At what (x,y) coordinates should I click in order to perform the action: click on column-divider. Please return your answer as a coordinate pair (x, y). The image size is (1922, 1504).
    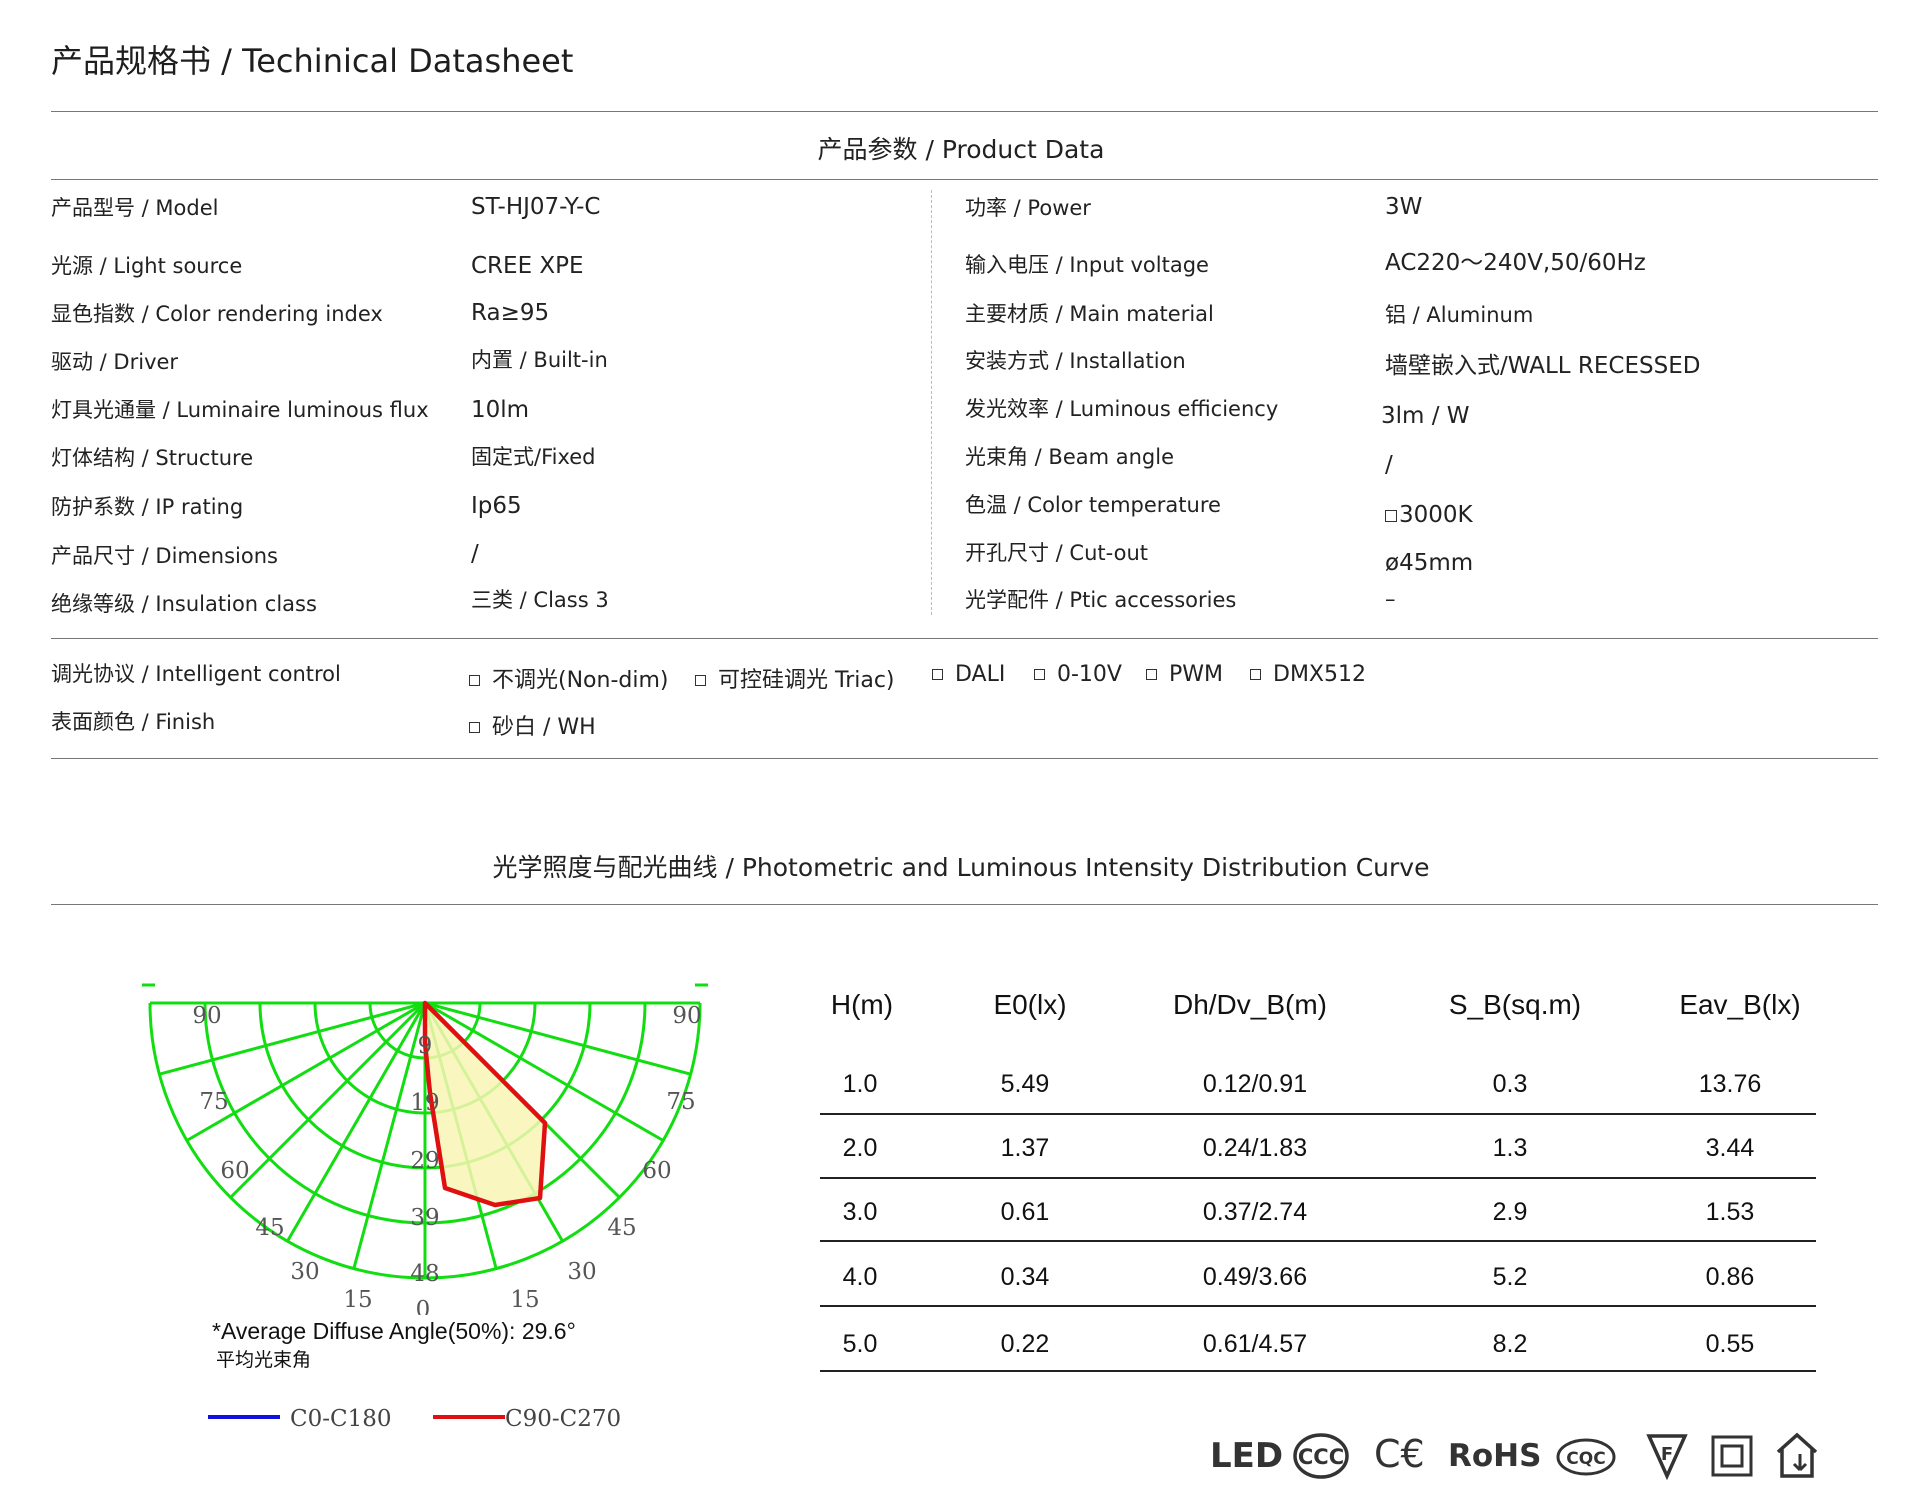
    Looking at the image, I should click on (931, 402).